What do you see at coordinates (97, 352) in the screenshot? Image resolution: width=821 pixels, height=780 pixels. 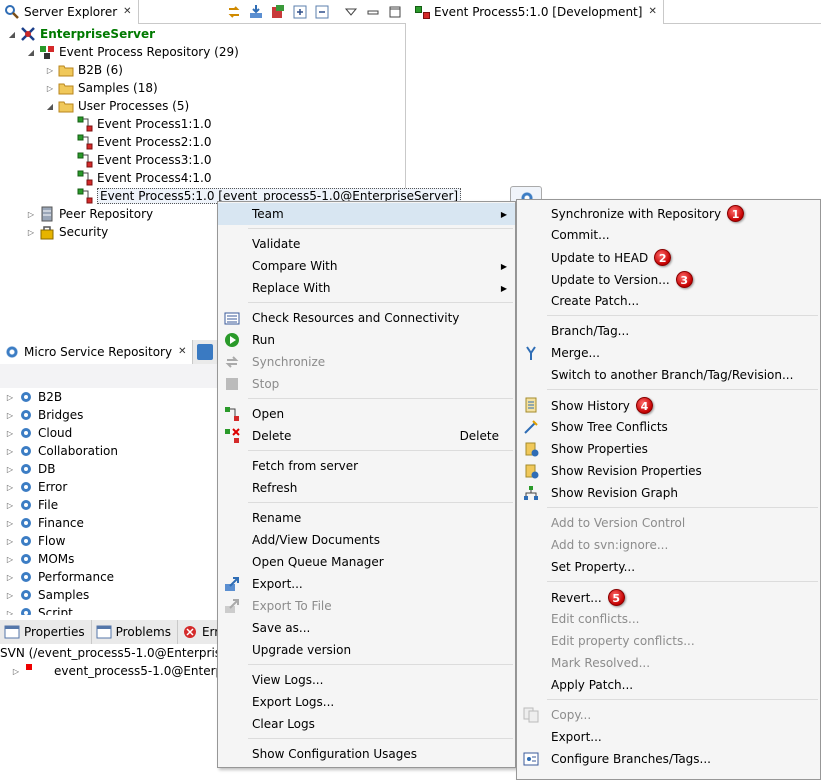 I see `tab-micro-service-repository: Micro Service Repository ✕` at bounding box center [97, 352].